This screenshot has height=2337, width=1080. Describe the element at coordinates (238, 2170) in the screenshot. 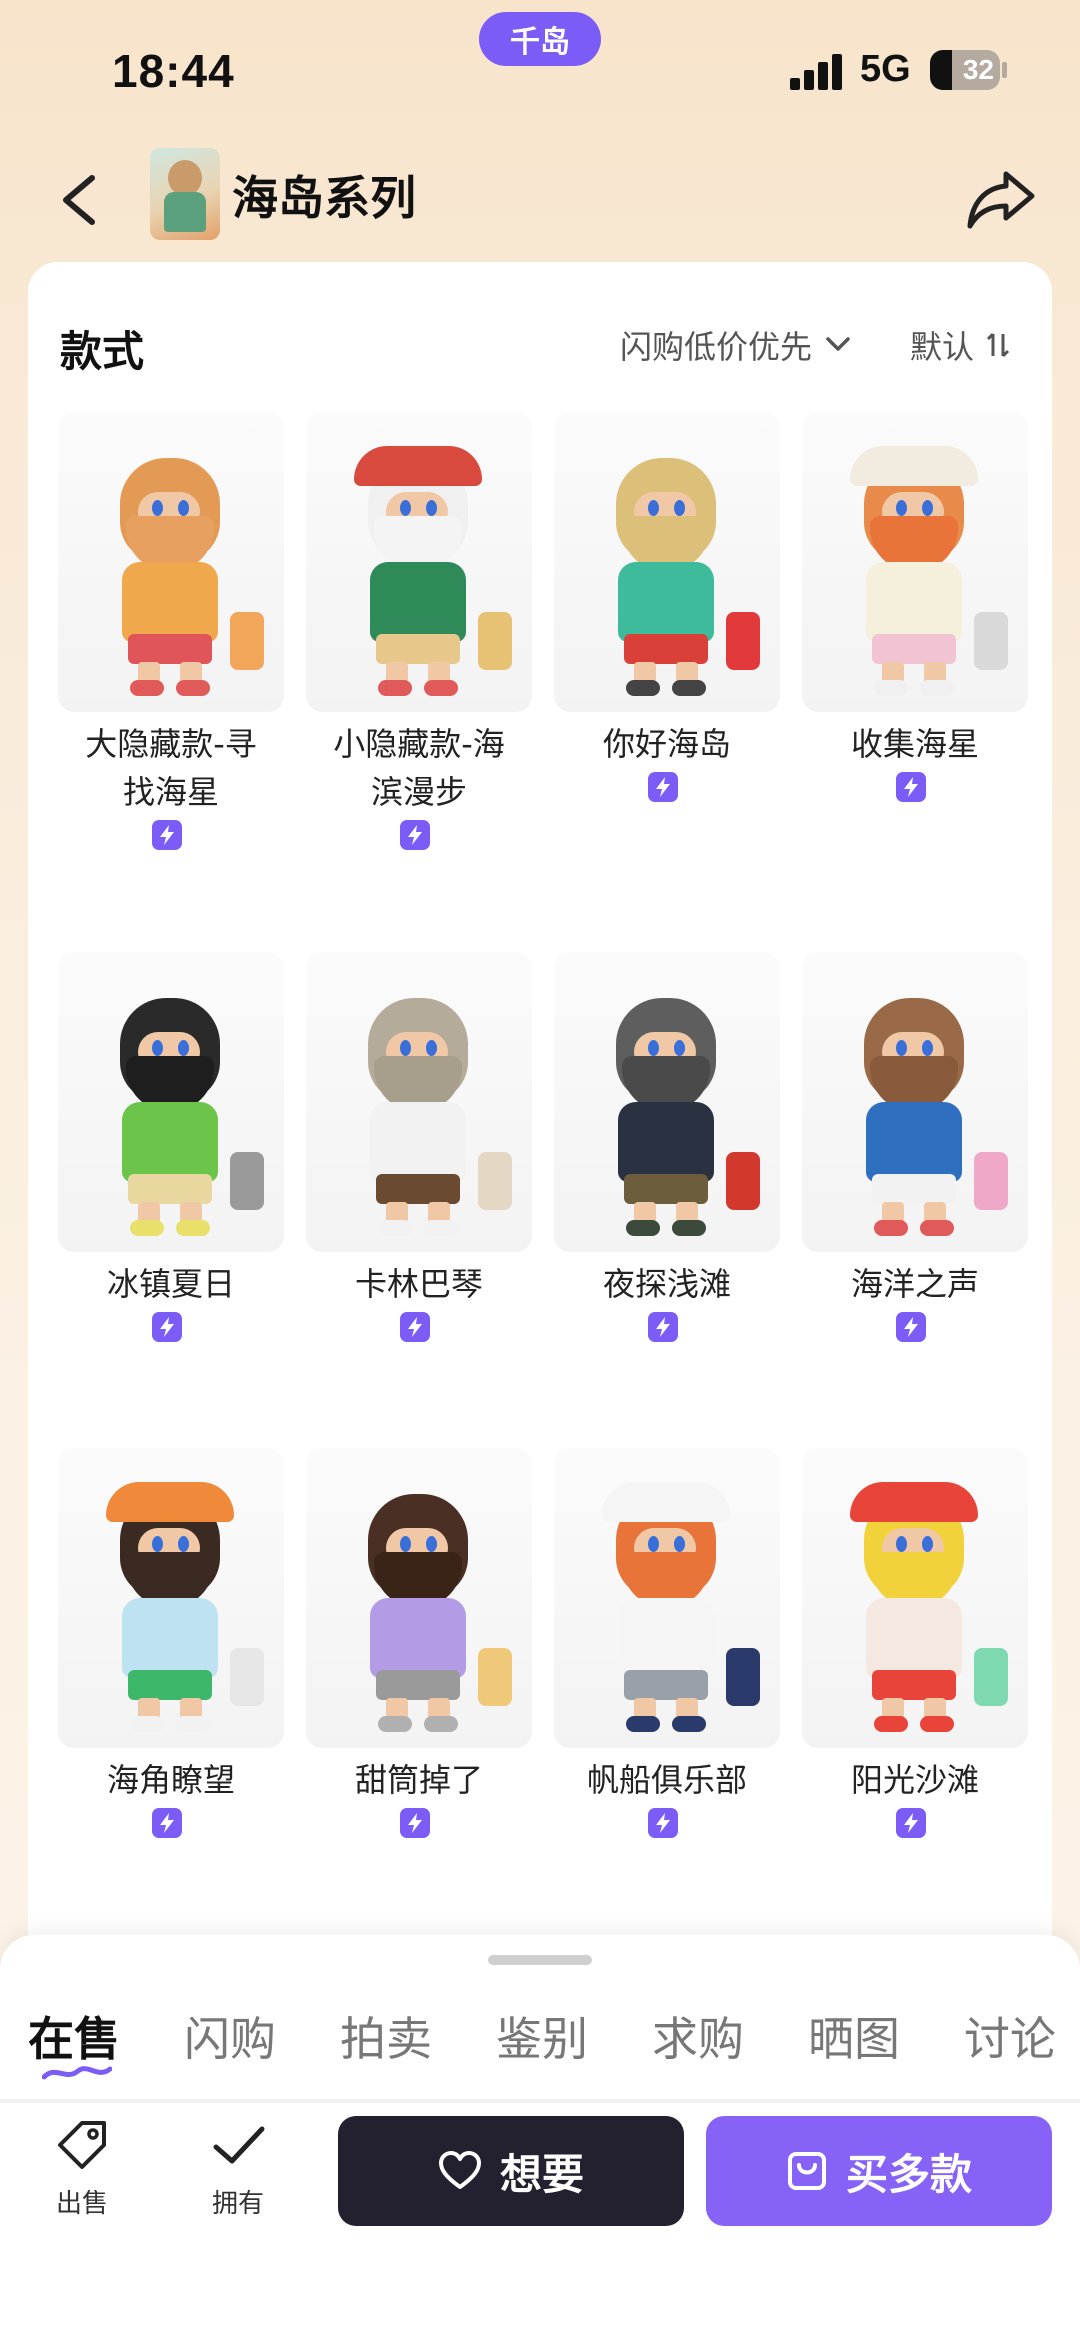

I see `own-button: 拥有` at that location.